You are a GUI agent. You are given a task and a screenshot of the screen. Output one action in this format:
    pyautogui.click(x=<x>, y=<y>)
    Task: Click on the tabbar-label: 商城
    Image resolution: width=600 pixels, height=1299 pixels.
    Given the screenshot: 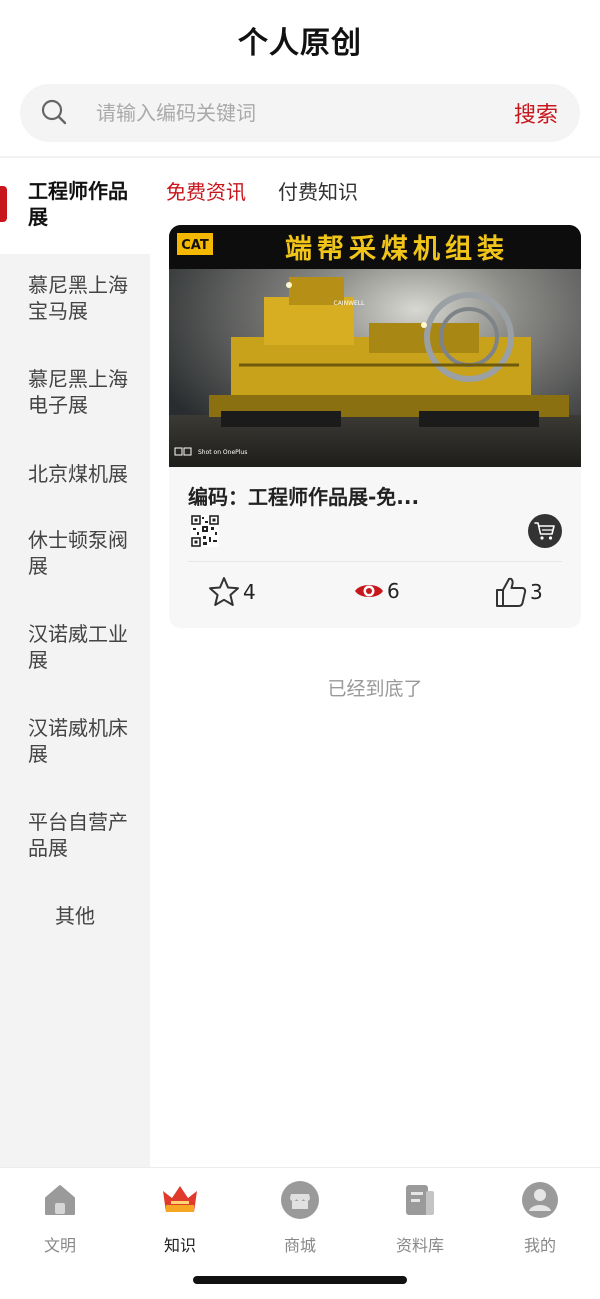 What is the action you would take?
    pyautogui.click(x=299, y=1245)
    